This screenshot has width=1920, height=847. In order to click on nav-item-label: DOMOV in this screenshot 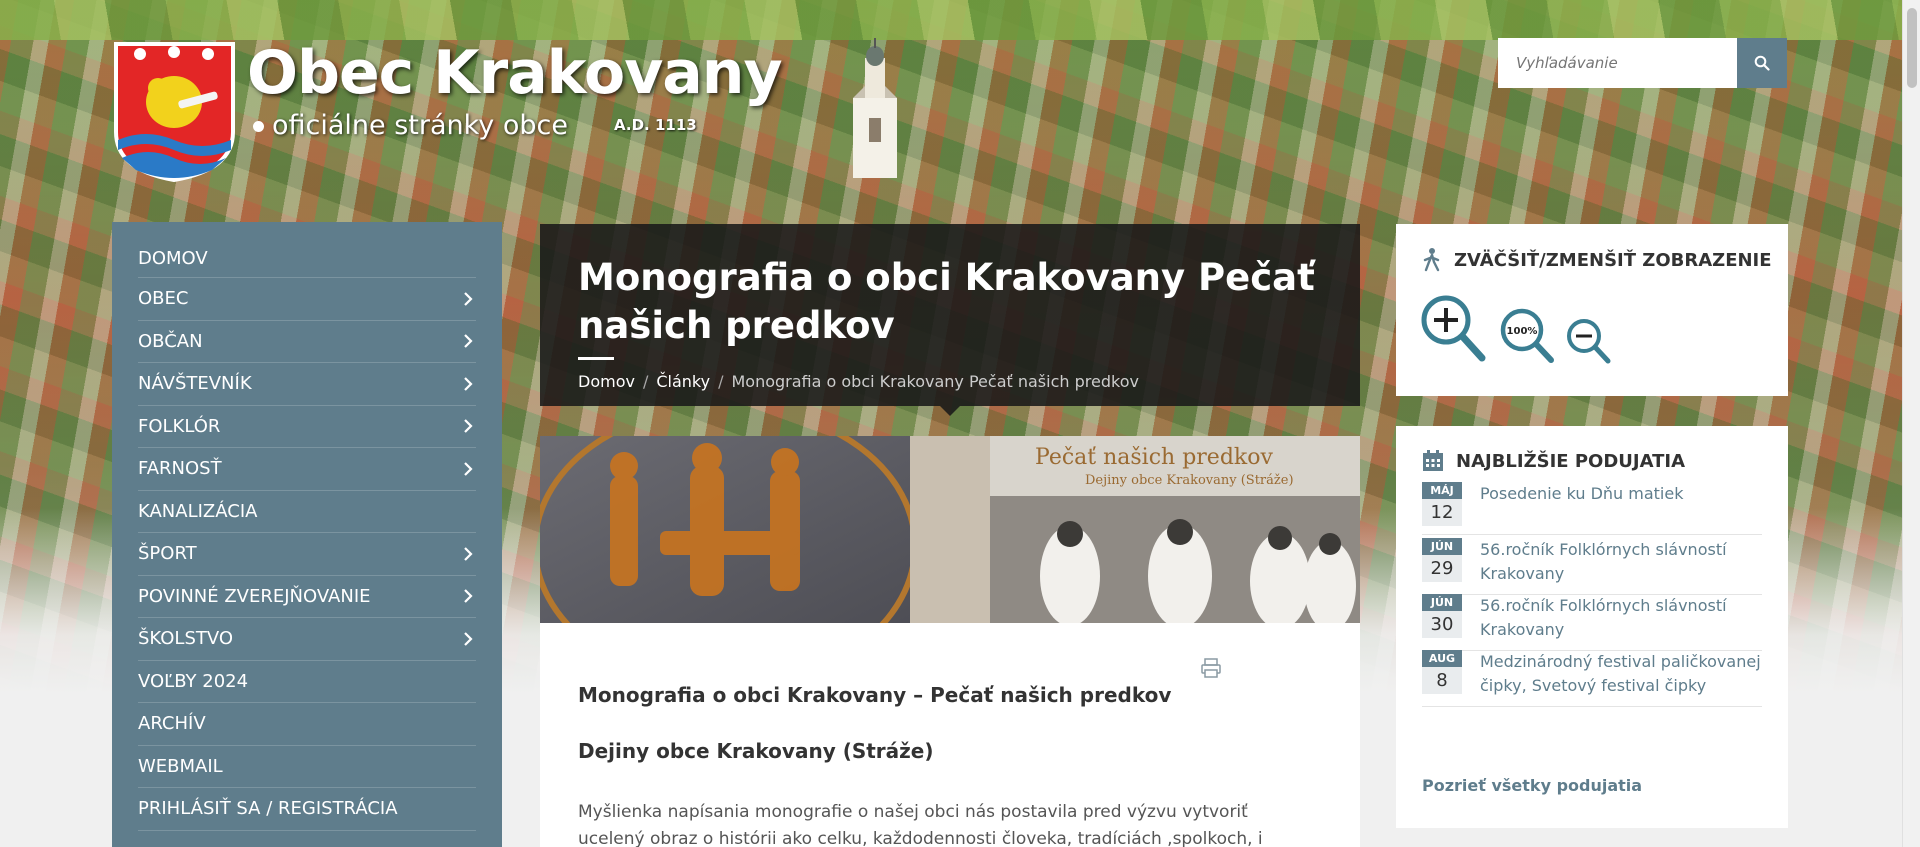, I will do `click(173, 258)`.